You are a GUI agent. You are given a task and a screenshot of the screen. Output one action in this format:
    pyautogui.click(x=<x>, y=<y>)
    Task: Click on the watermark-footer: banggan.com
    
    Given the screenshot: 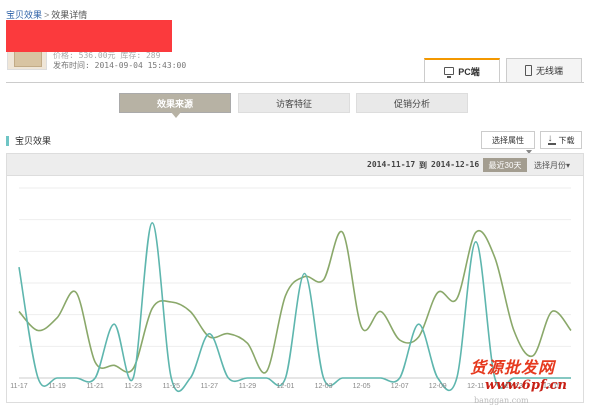 What is the action you would take?
    pyautogui.click(x=501, y=400)
    